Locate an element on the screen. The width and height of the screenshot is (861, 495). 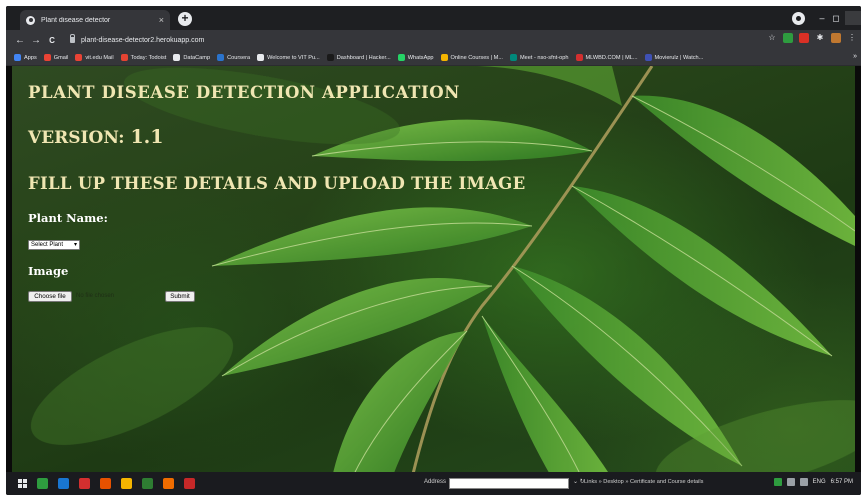
version-label: VERSION: is located at coordinates (79, 138).